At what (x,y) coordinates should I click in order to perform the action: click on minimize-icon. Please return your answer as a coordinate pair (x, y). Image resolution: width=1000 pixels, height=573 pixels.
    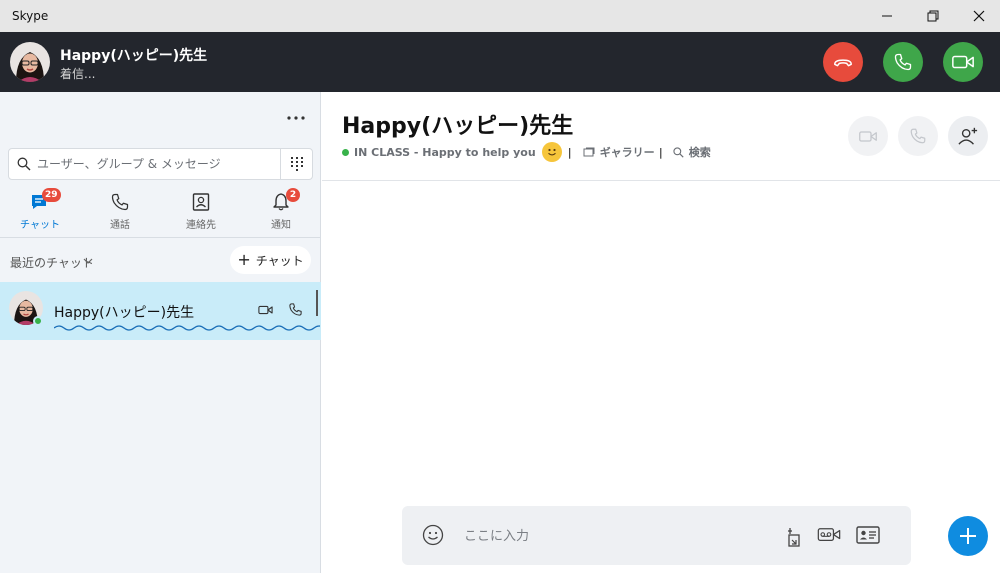
    Looking at the image, I should click on (887, 16).